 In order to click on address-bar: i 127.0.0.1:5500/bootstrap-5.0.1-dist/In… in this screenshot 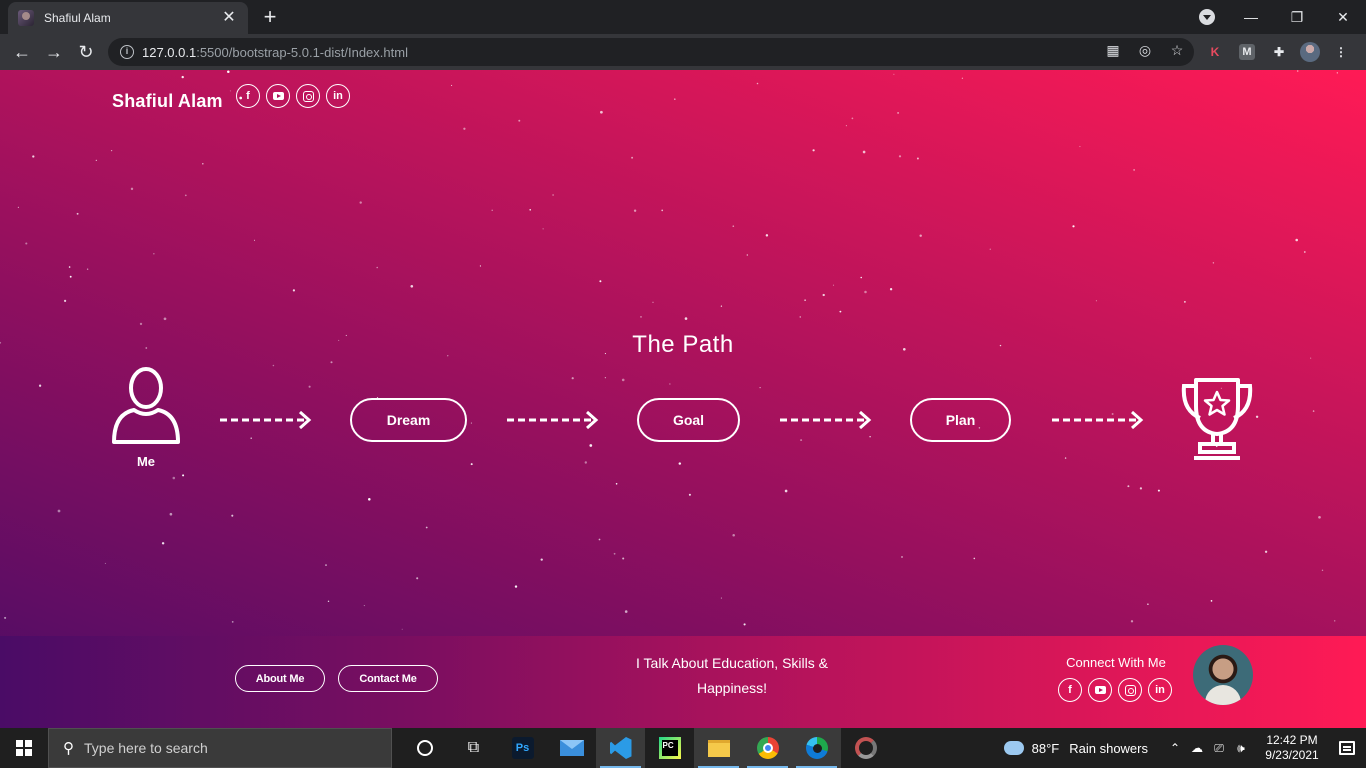, I will do `click(651, 52)`.